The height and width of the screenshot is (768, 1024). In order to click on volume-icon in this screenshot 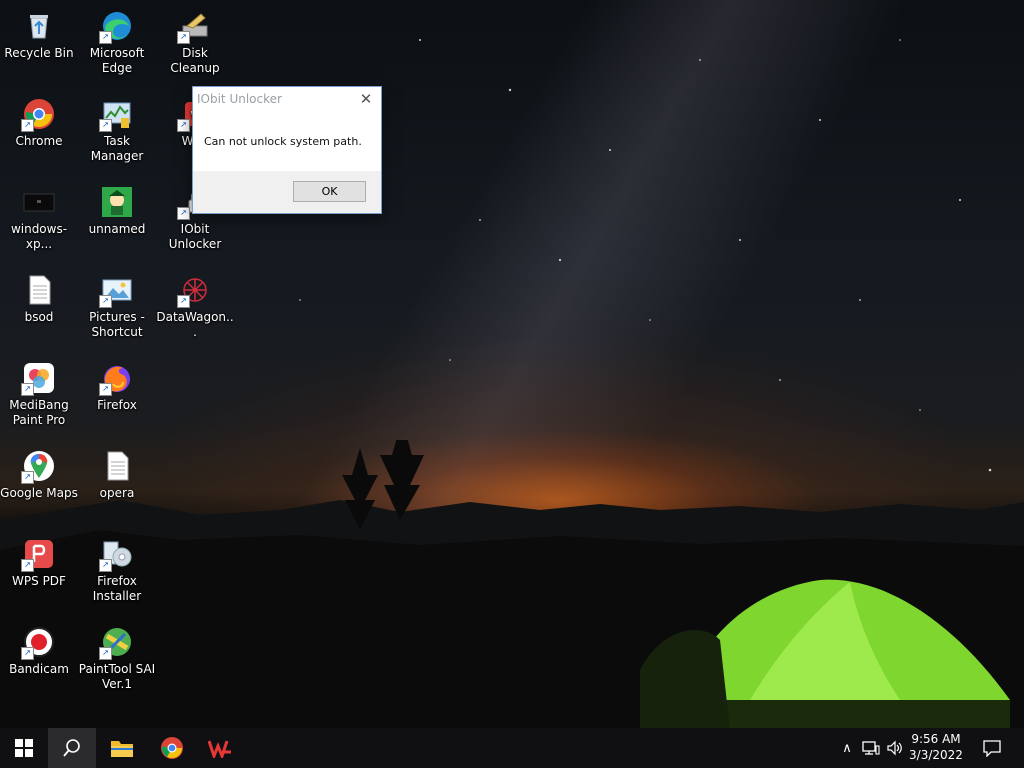, I will do `click(894, 748)`.